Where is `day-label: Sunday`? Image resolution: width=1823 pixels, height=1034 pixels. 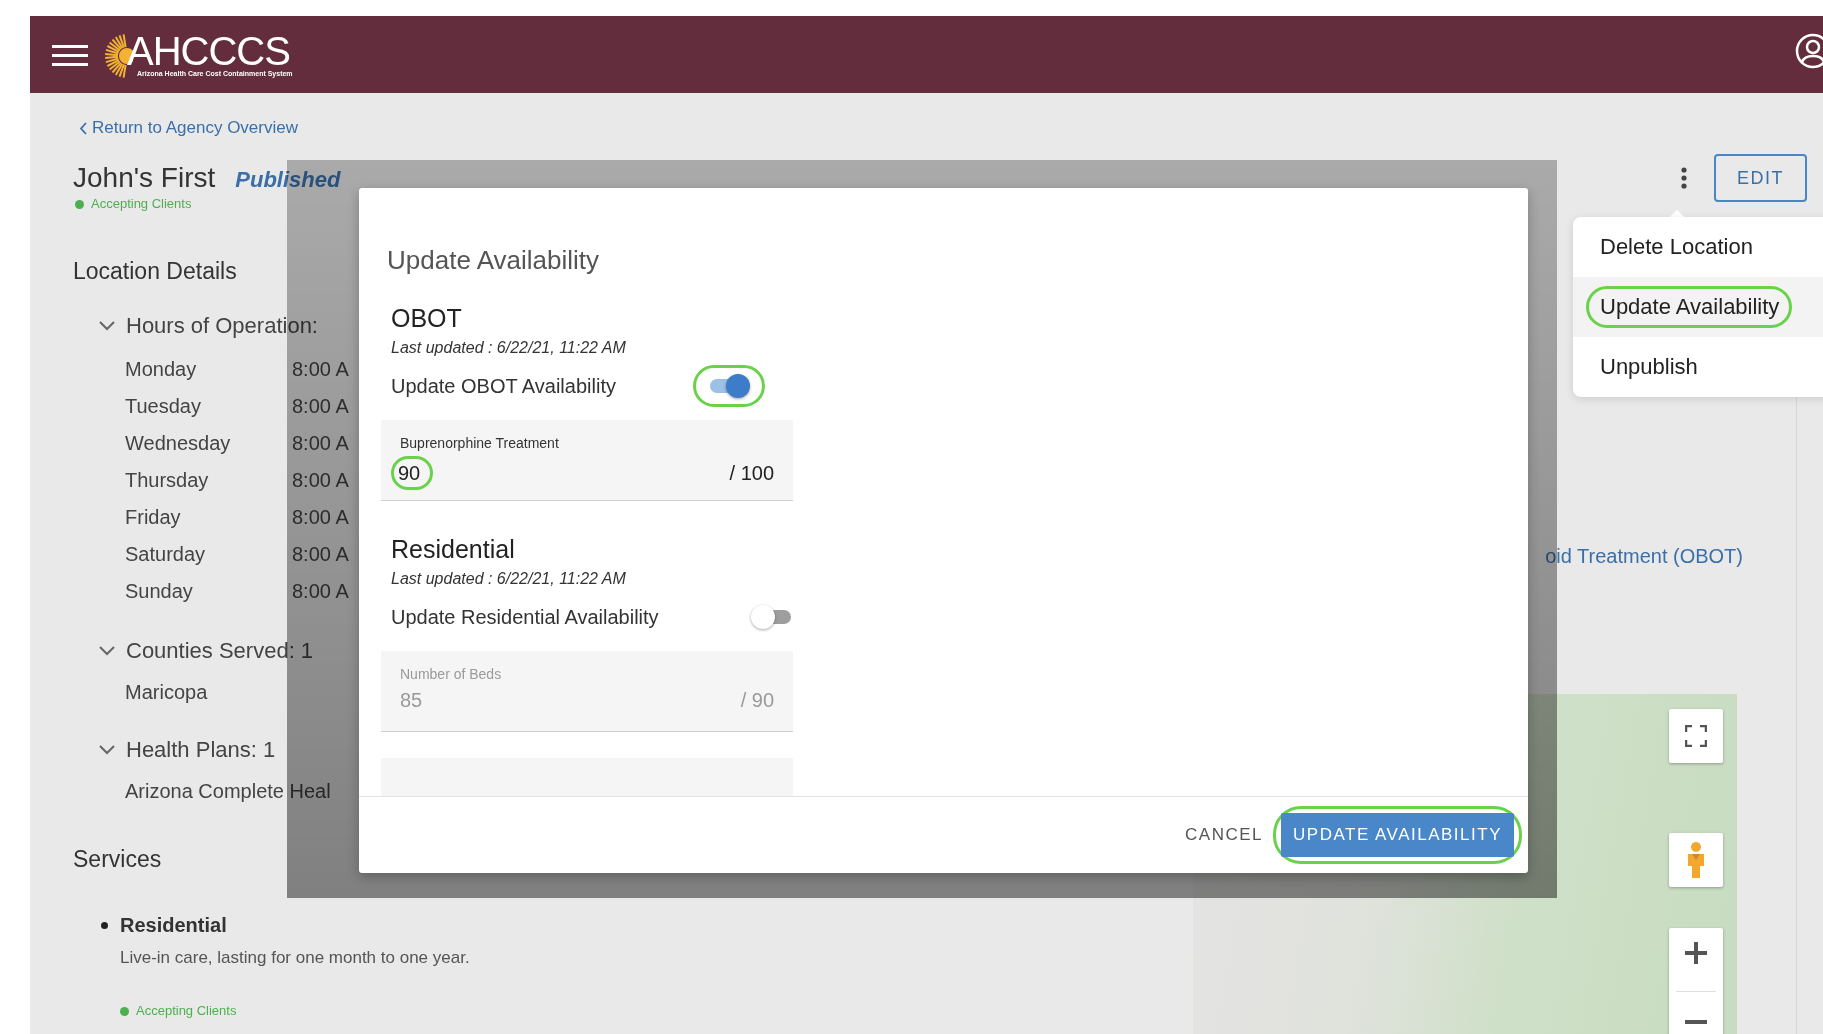
day-label: Sunday is located at coordinates (159, 591).